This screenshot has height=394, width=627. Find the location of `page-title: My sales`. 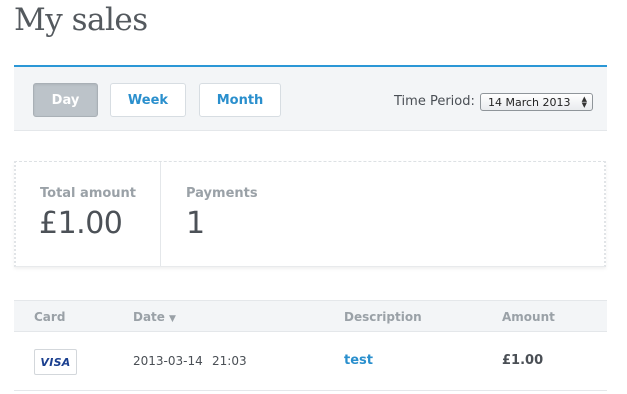

page-title: My sales is located at coordinates (81, 20).